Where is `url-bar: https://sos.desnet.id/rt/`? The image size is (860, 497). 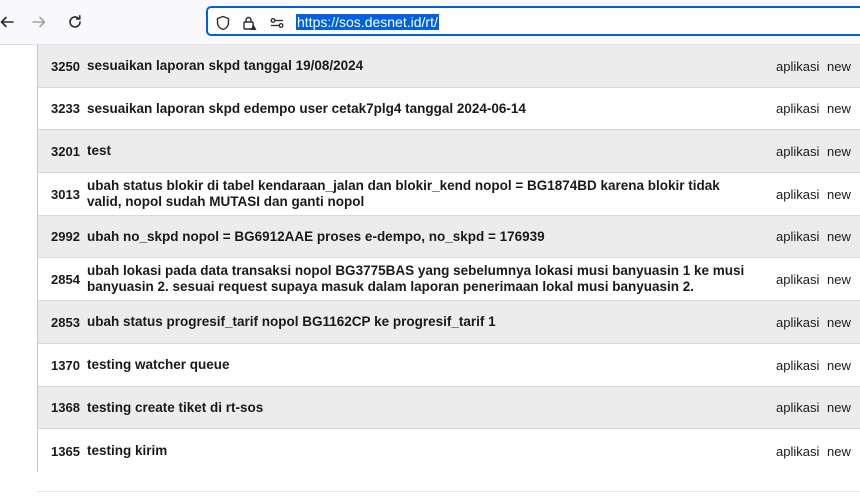 url-bar: https://sos.desnet.id/rt/ is located at coordinates (533, 21).